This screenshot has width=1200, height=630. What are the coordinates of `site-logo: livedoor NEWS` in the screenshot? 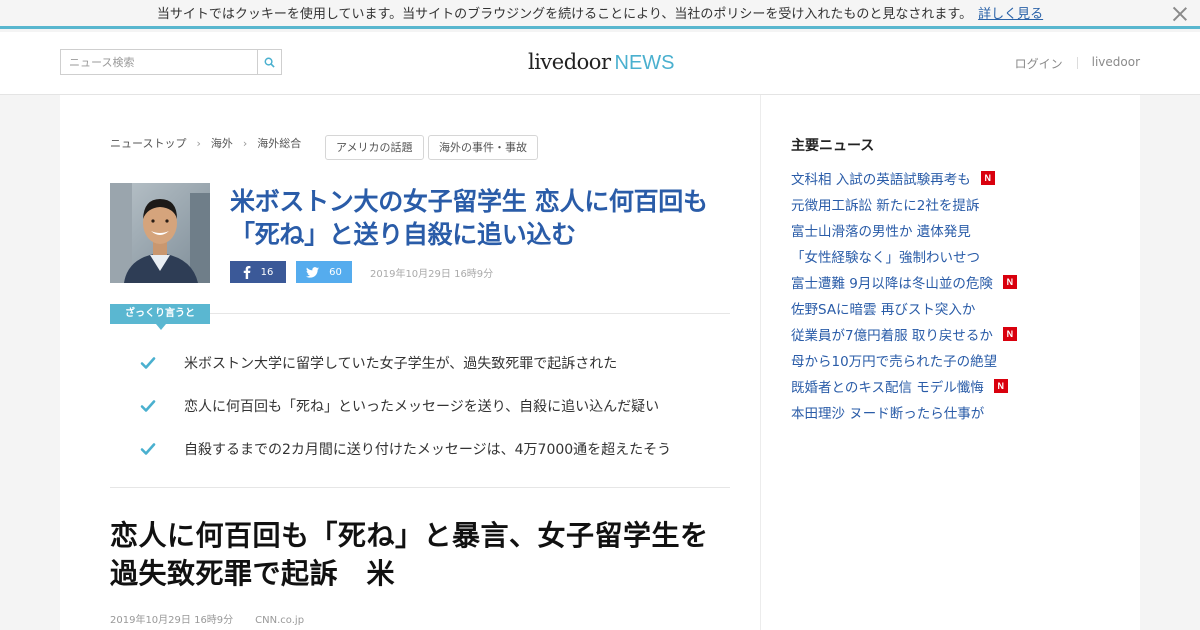 It's located at (601, 62).